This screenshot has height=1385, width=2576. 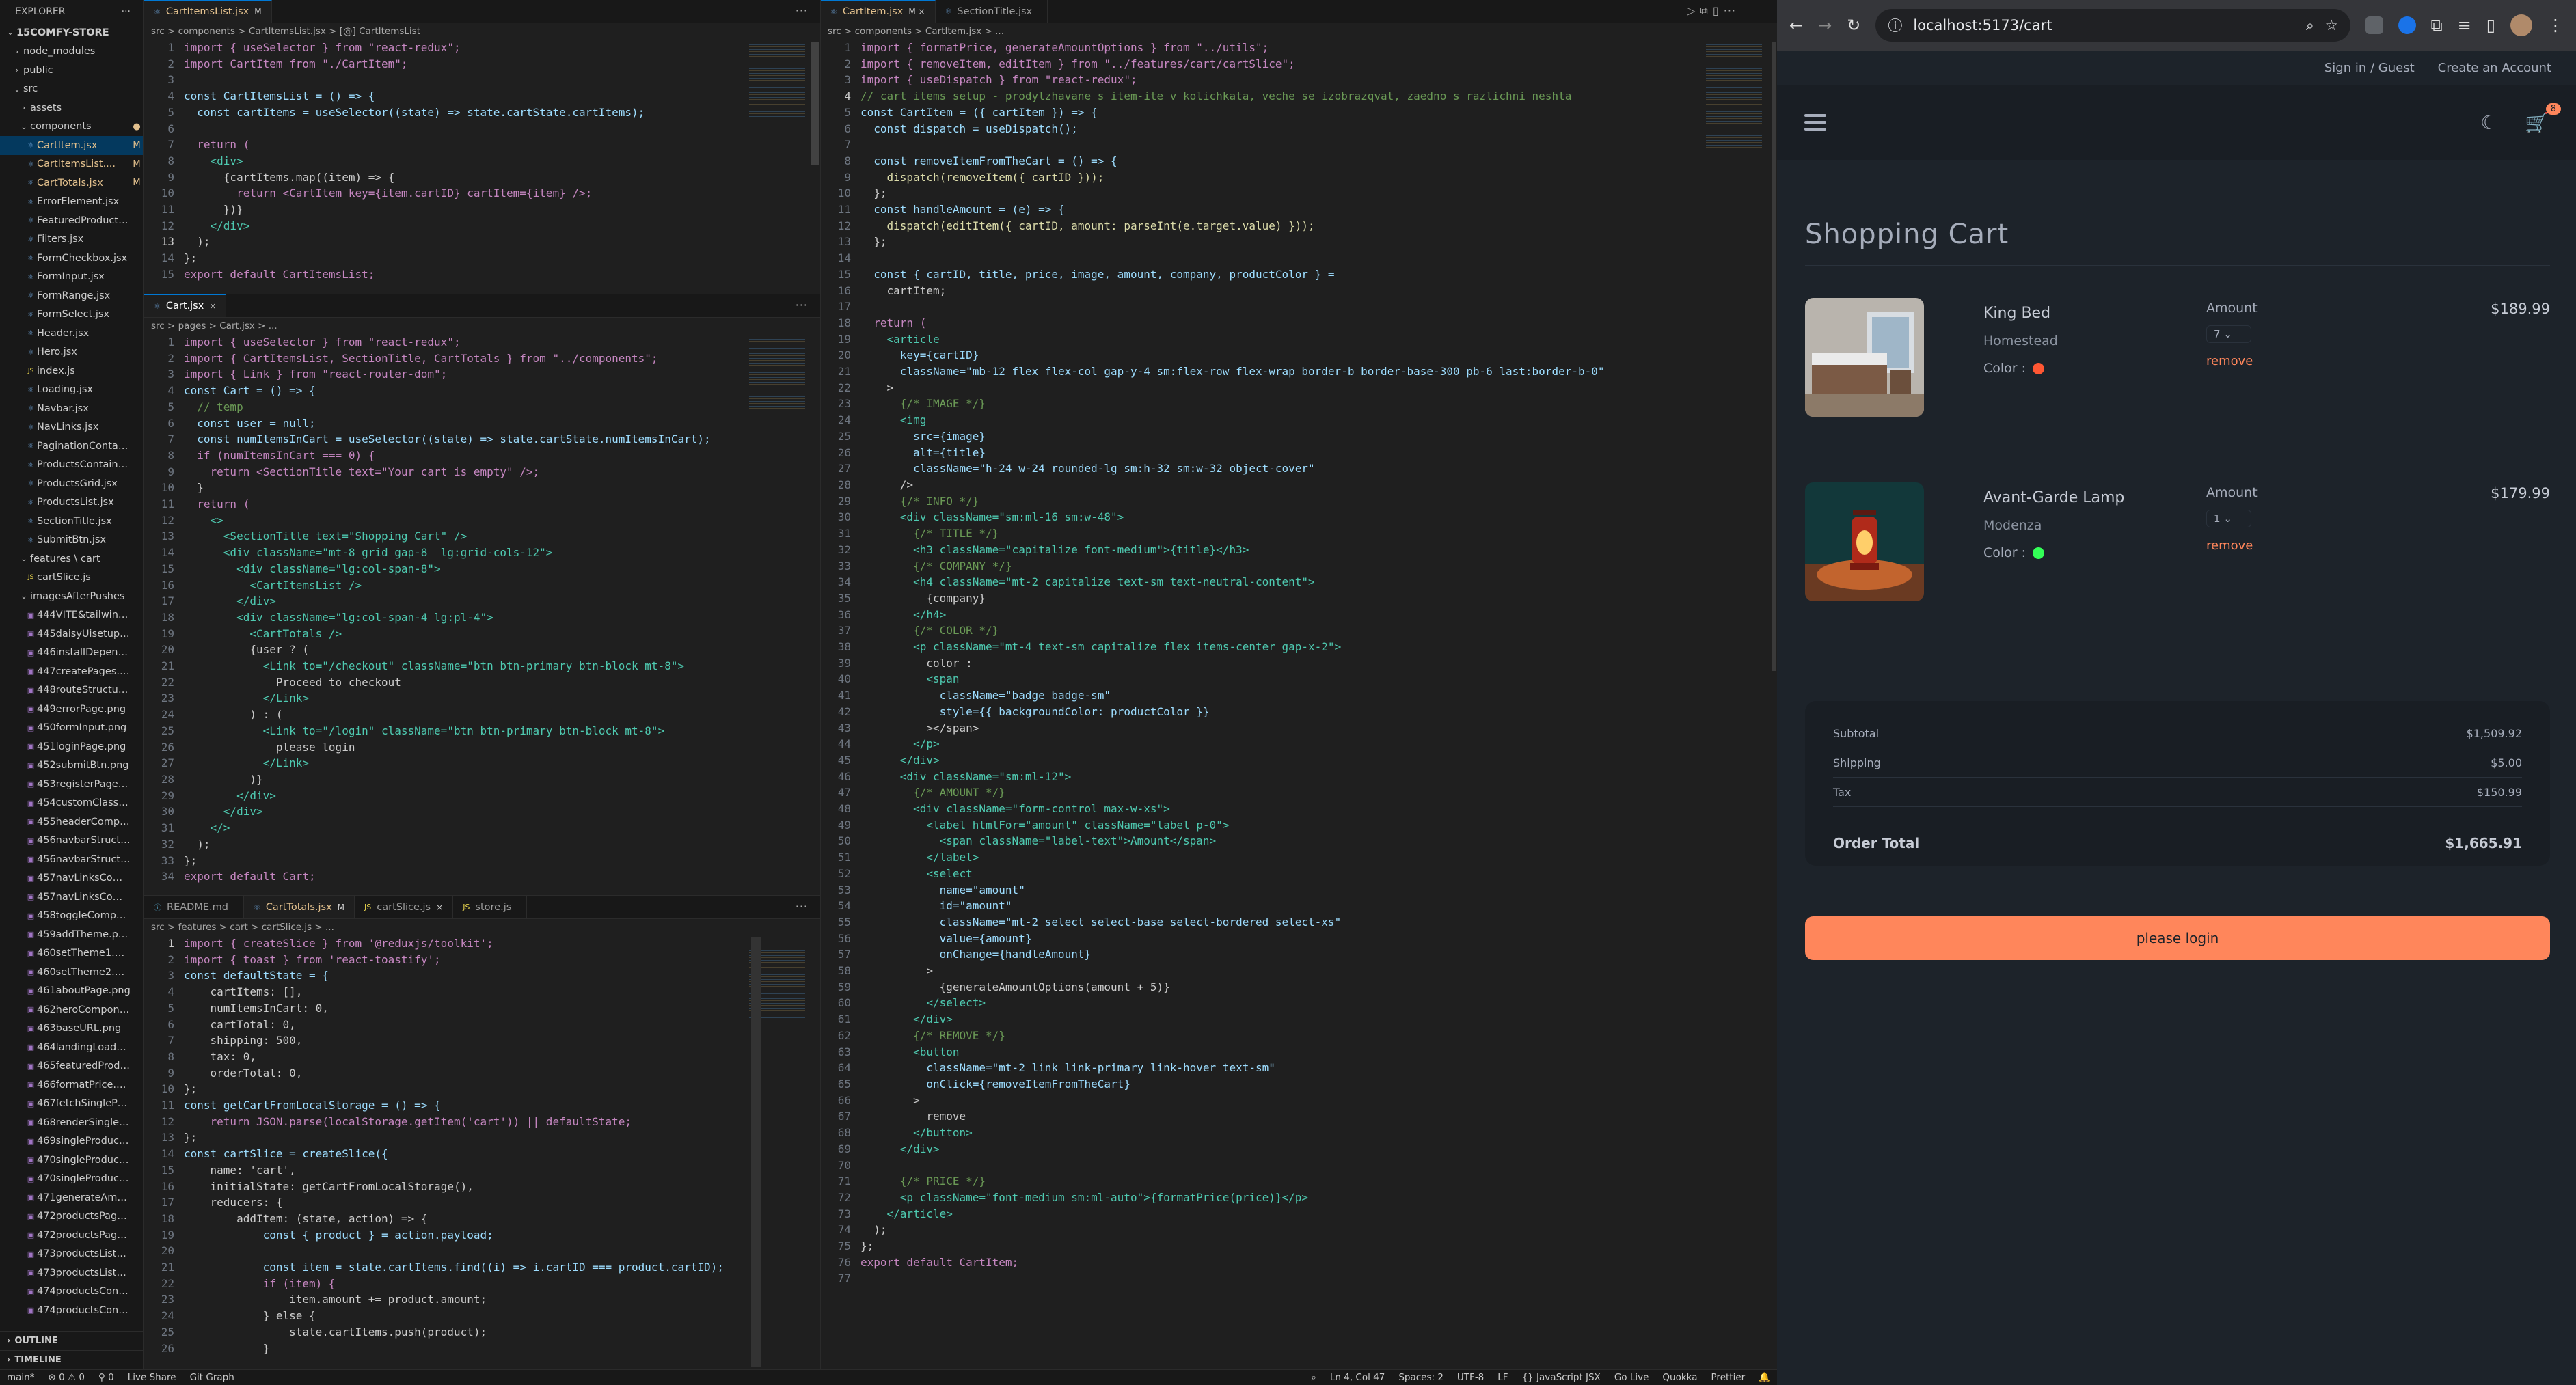 I want to click on login-button: please login, so click(x=2177, y=938).